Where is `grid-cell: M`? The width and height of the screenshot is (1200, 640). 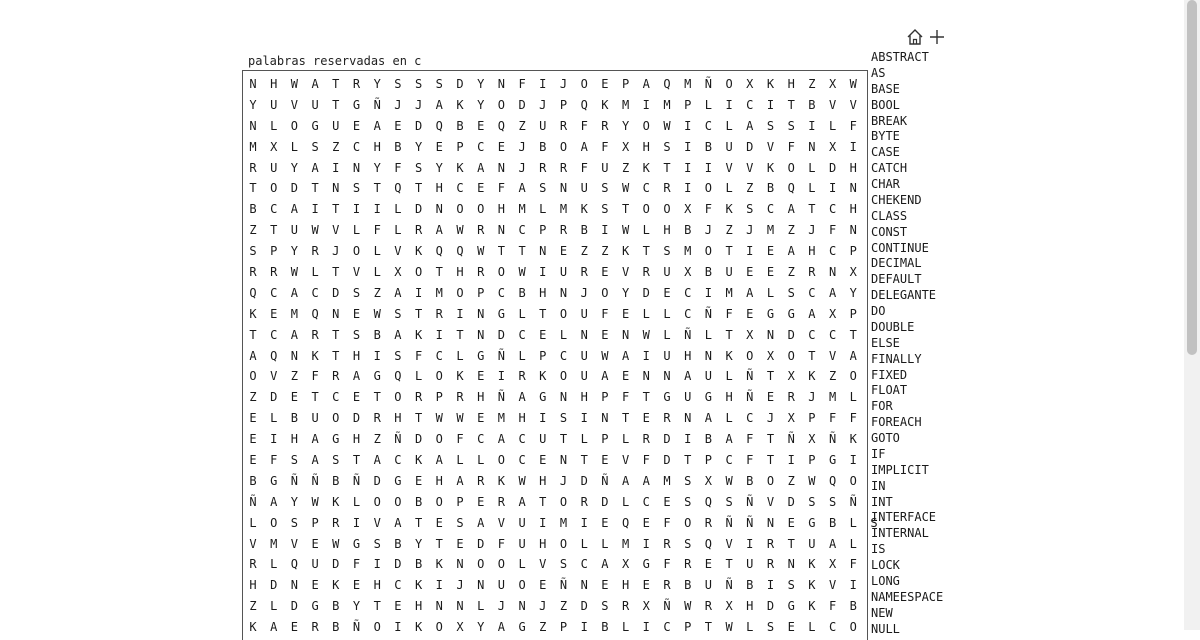 grid-cell: M is located at coordinates (522, 209).